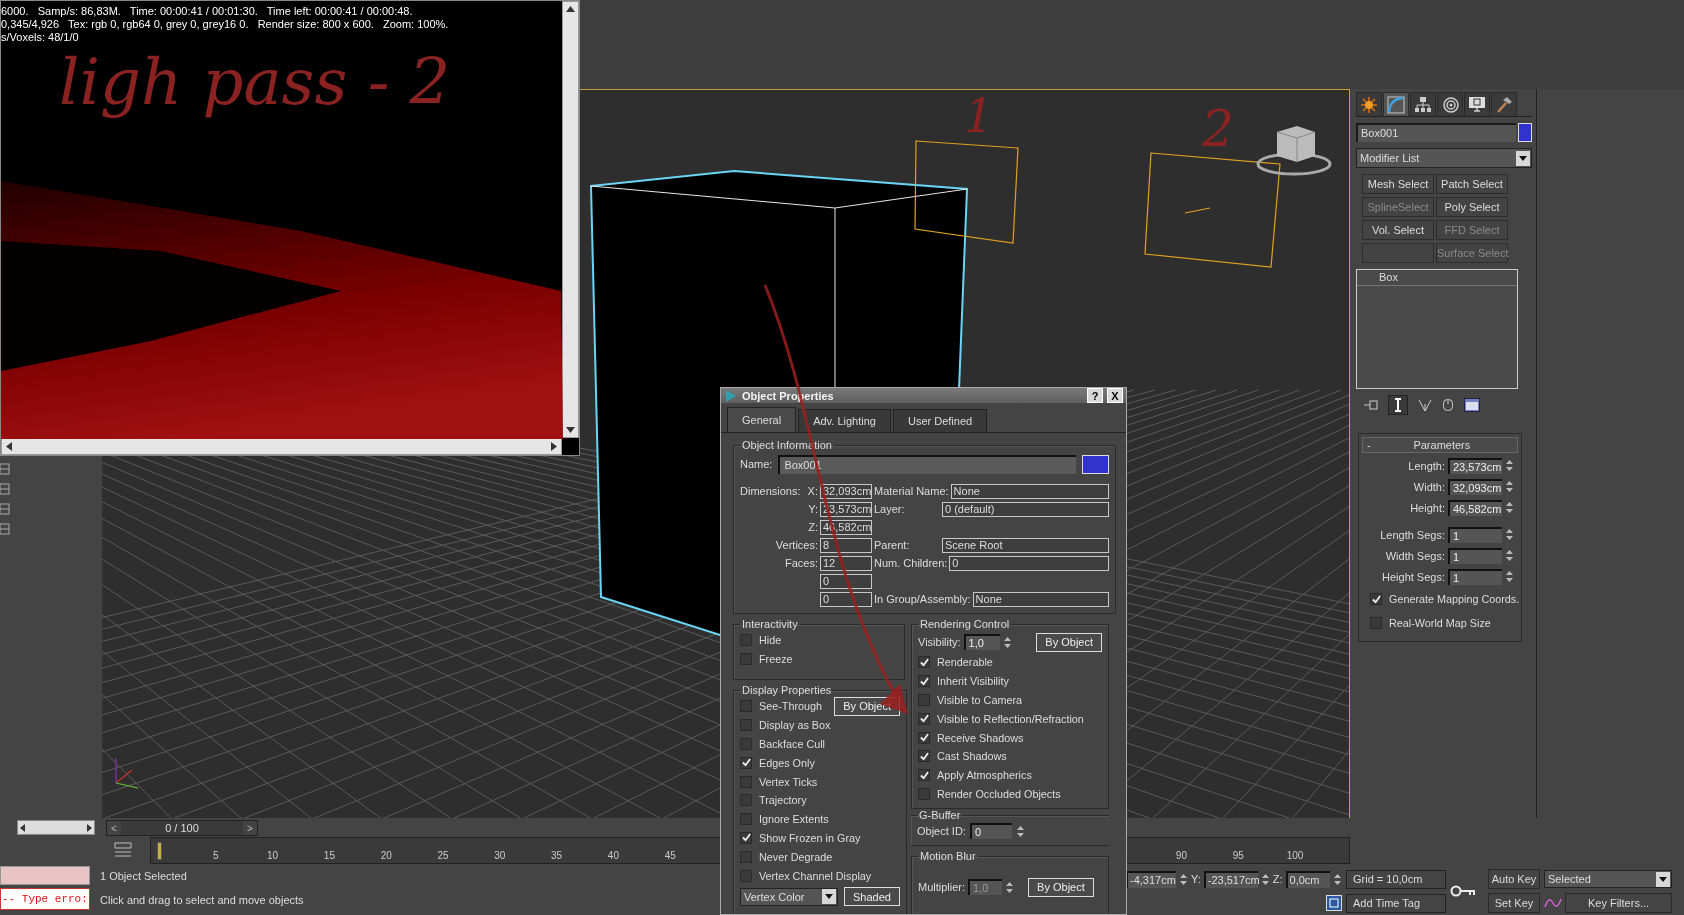  What do you see at coordinates (922, 599) in the screenshot?
I see `field-label: In Group/Assembly:` at bounding box center [922, 599].